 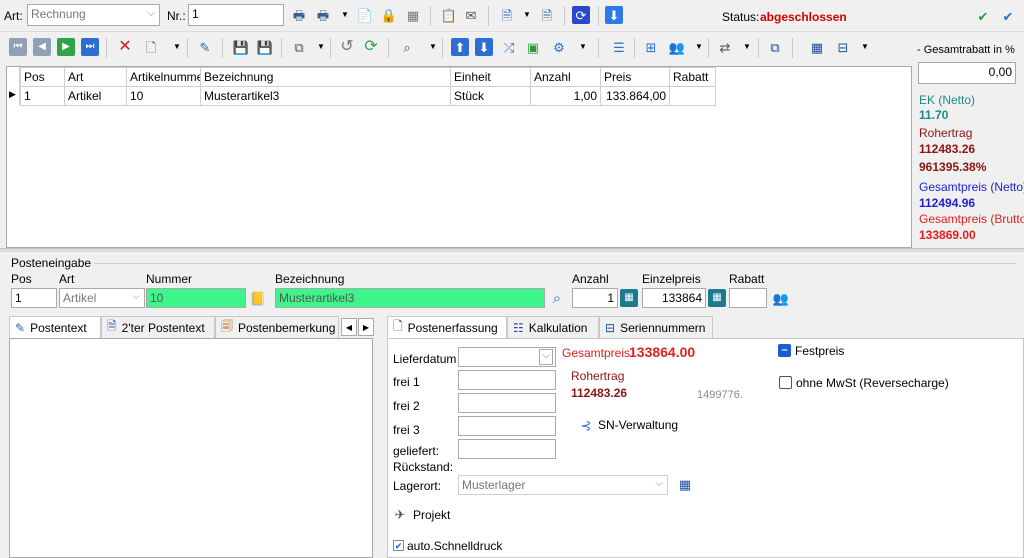 What do you see at coordinates (533, 47) in the screenshot?
I see `recalculate-icon: ▣` at bounding box center [533, 47].